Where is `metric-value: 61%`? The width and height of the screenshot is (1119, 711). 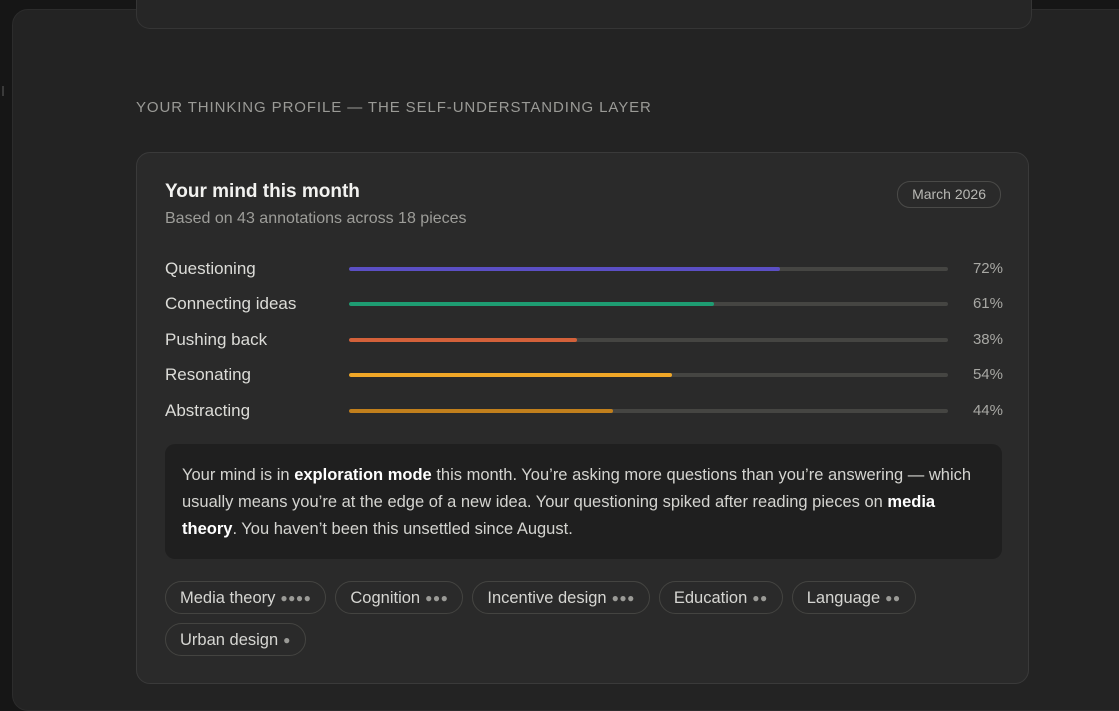 metric-value: 61% is located at coordinates (987, 304).